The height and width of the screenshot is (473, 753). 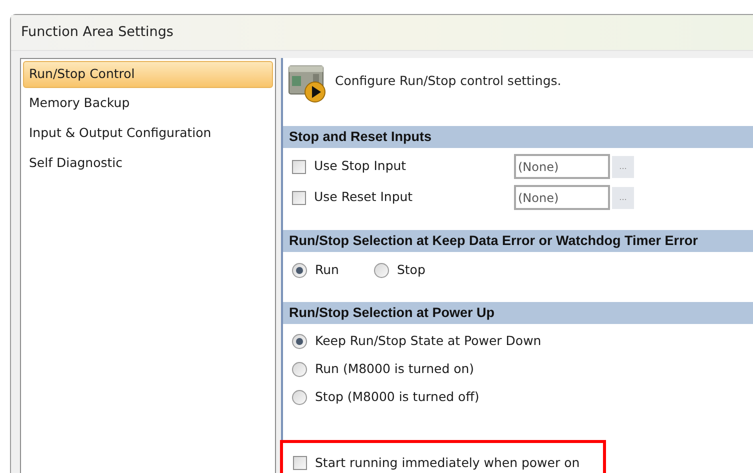 I want to click on sidebar-item: Run/Stop Control, so click(x=148, y=74).